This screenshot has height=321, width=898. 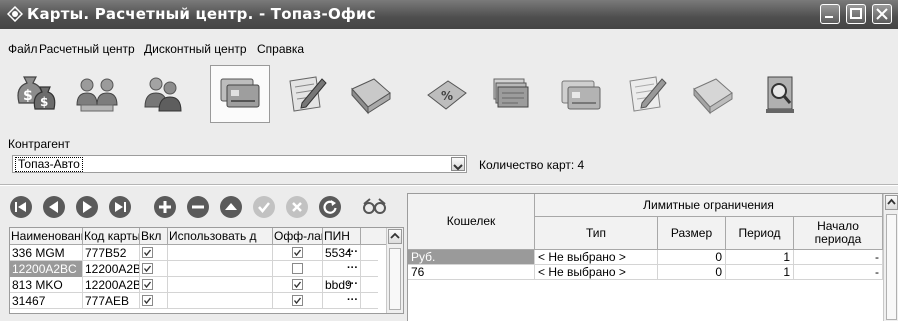 I want to click on table-row: 31467 777AEB ···, so click(x=194, y=301).